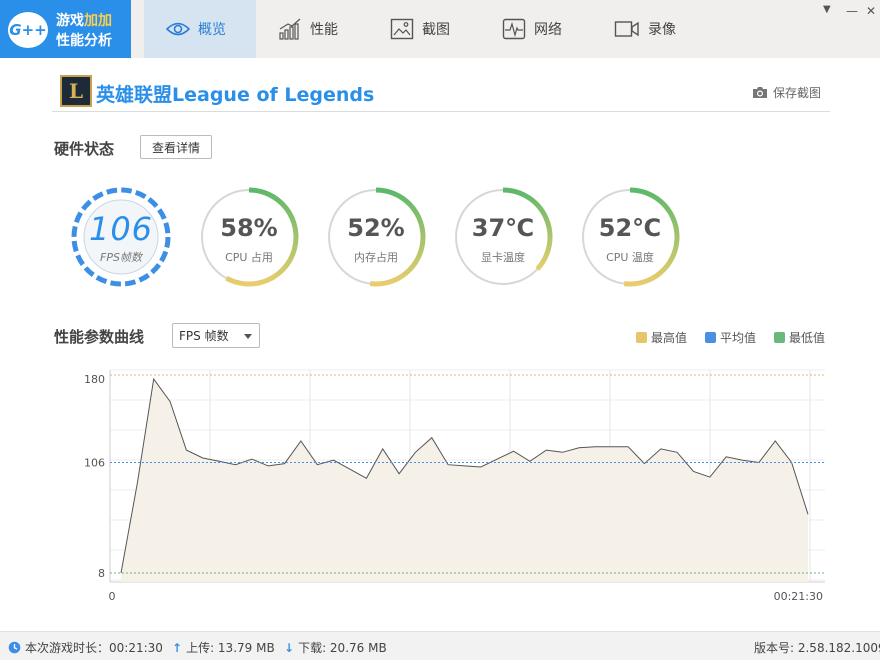  Describe the element at coordinates (212, 30) in the screenshot. I see `tab-overview-label: 概览` at that location.